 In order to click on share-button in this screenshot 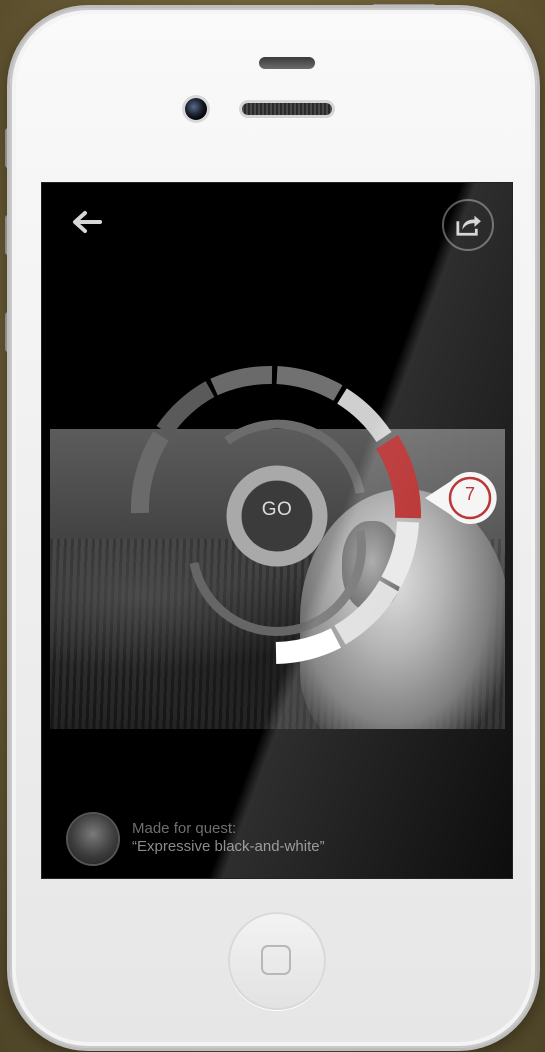, I will do `click(468, 225)`.